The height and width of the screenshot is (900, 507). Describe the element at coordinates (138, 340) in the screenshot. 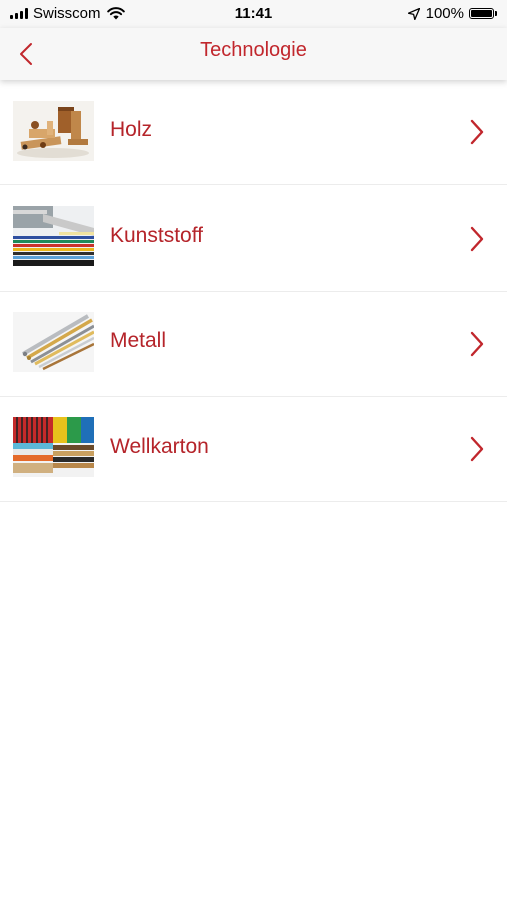

I see `list-item-label: Metall` at that location.